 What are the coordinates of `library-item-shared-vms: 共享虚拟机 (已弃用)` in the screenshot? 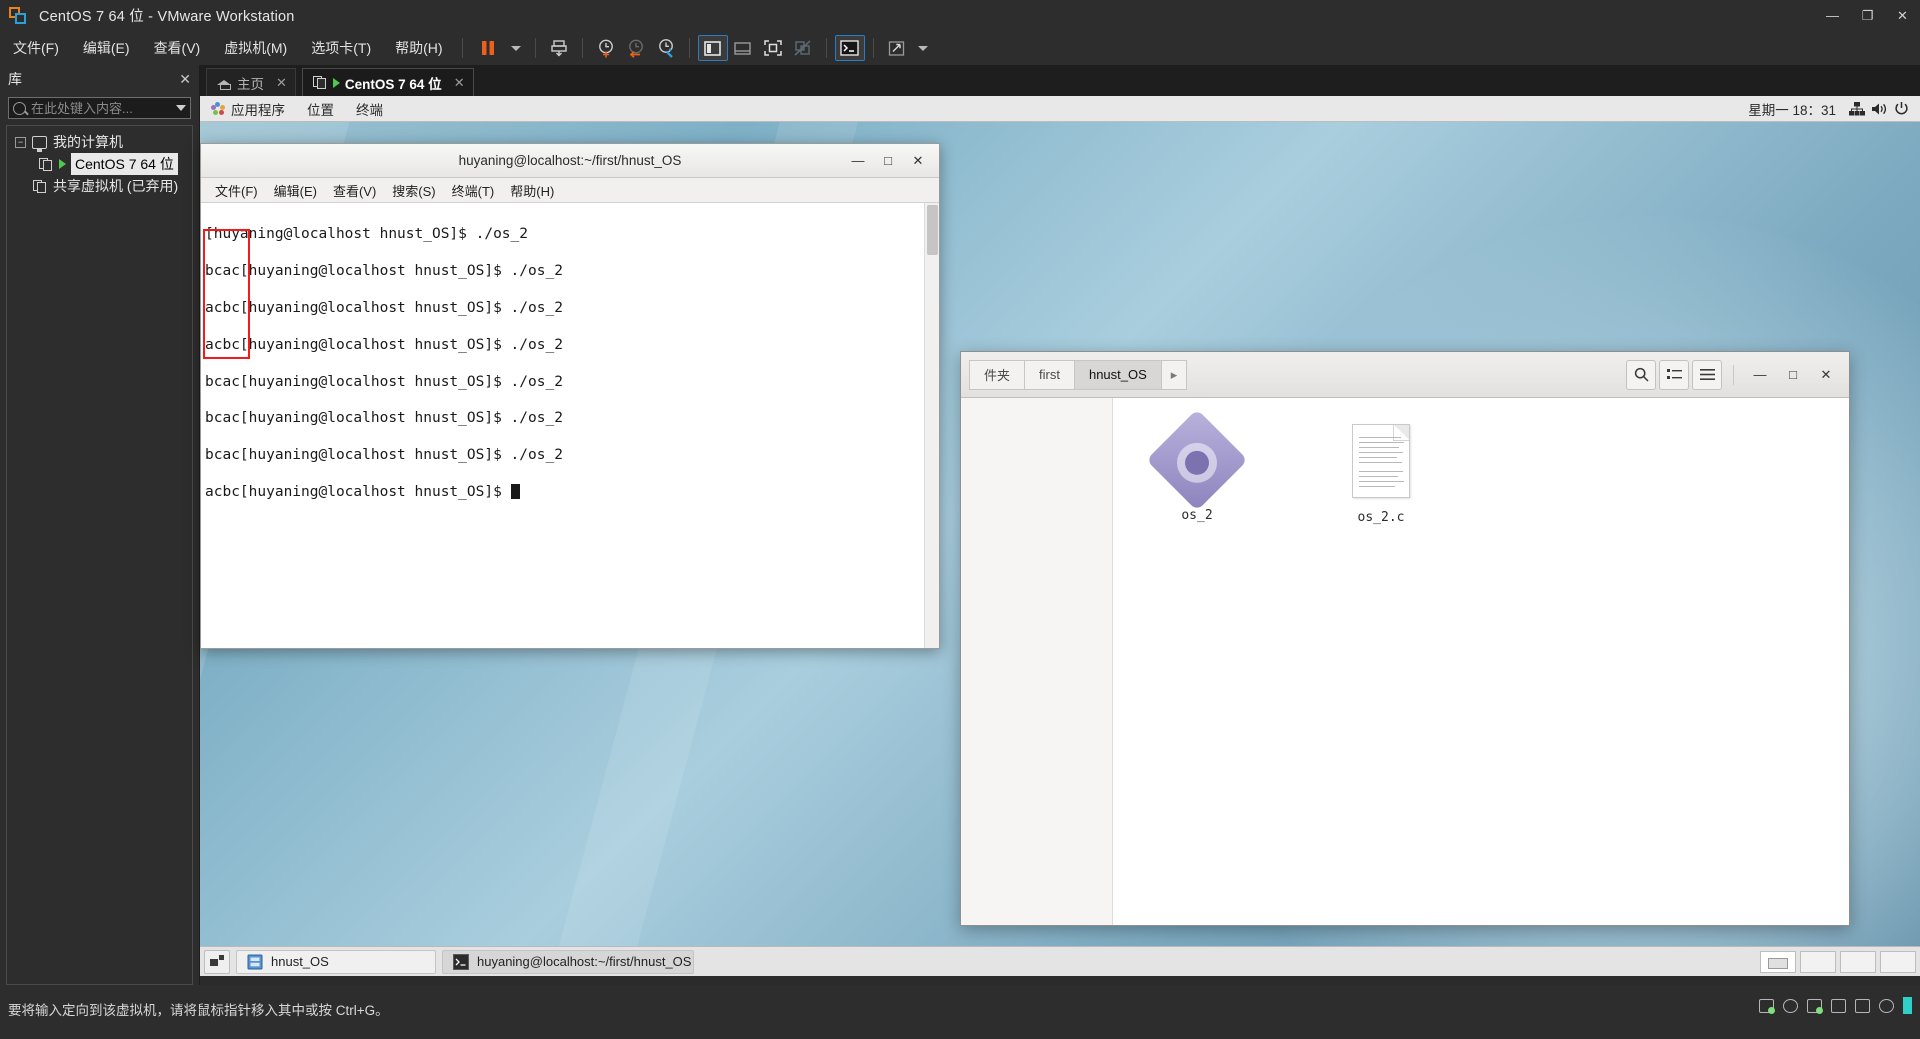 It's located at (99, 186).